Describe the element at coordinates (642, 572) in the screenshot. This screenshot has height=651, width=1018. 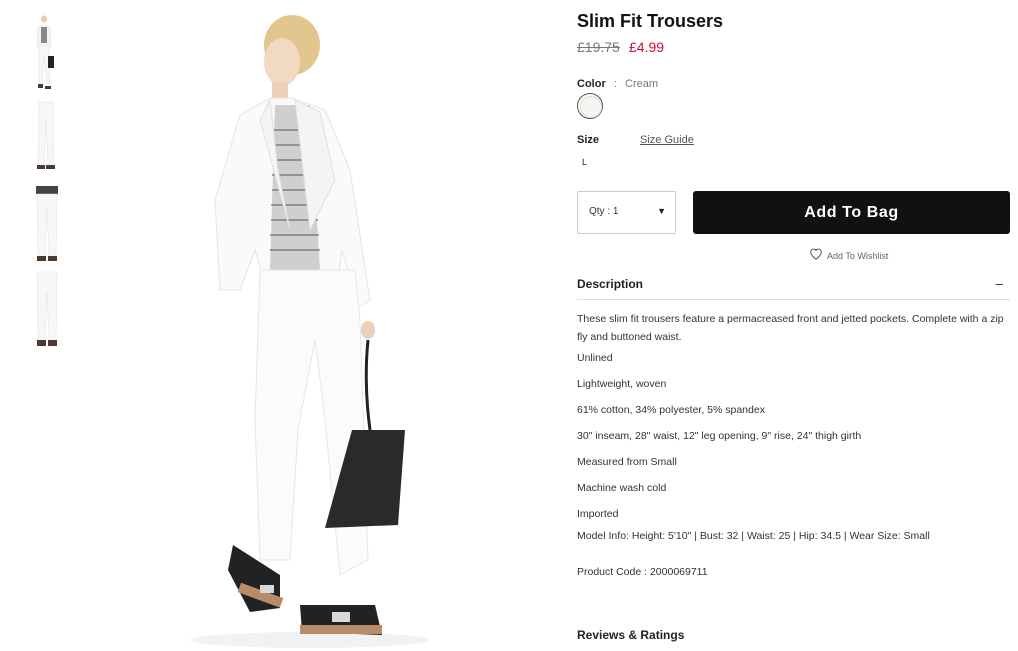
I see `product-code: Product Code : 2000069711` at that location.